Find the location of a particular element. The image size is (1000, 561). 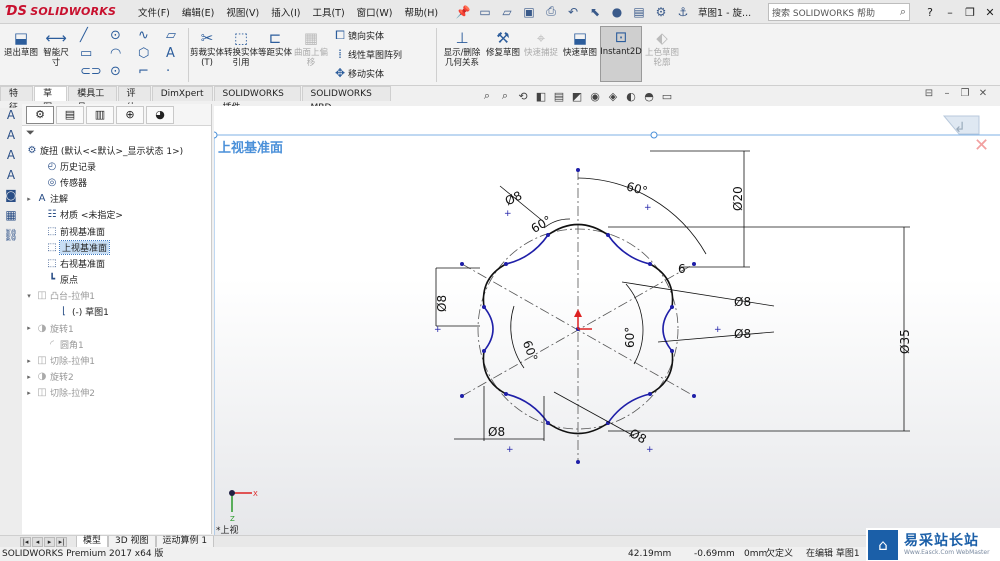

tree-item-top-plane: ⬚ 上视基准面 is located at coordinates (116, 247).